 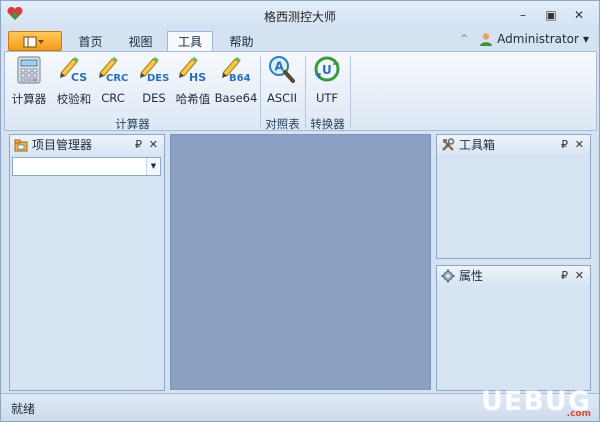 I want to click on des-pencil-icon: DES, so click(x=154, y=70).